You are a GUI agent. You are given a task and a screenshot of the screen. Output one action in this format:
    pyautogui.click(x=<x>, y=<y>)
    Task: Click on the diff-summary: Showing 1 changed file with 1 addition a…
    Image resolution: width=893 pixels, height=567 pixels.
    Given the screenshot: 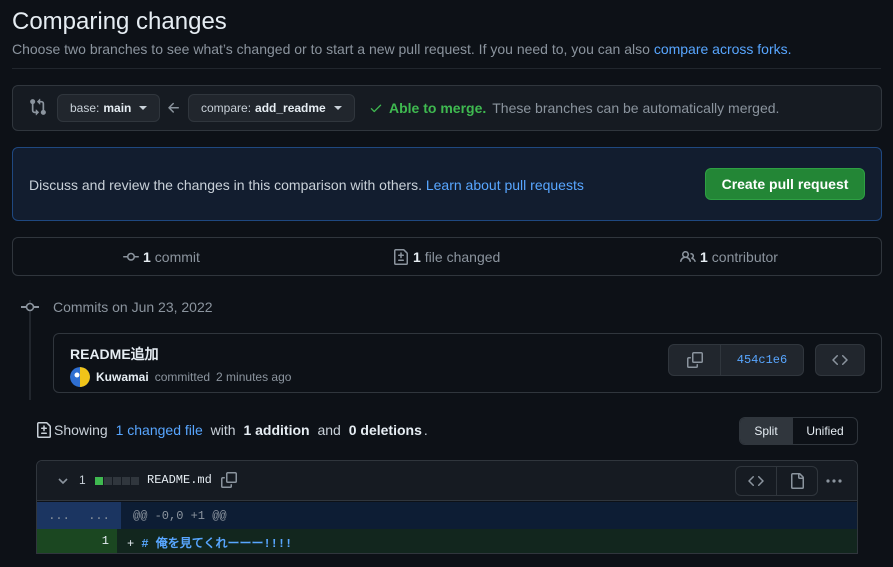 What is the action you would take?
    pyautogui.click(x=232, y=430)
    